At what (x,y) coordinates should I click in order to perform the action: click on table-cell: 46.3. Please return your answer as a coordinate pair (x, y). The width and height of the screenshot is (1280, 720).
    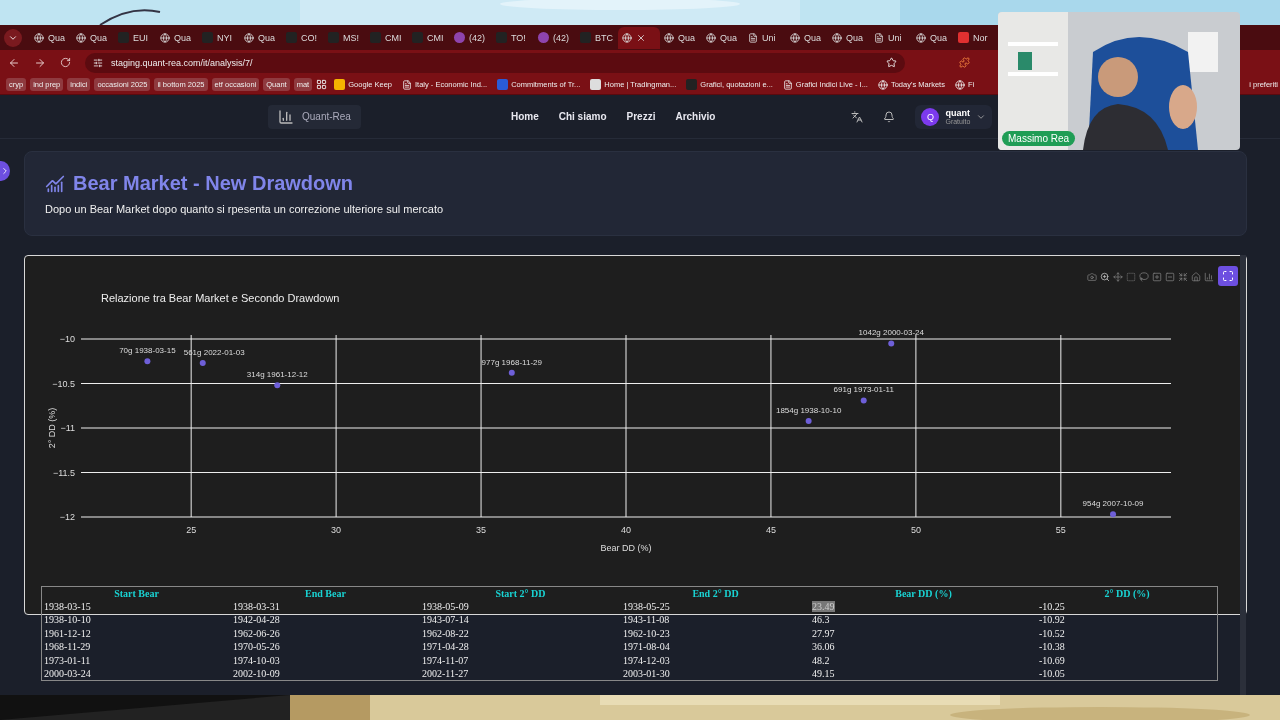
    Looking at the image, I should click on (821, 620).